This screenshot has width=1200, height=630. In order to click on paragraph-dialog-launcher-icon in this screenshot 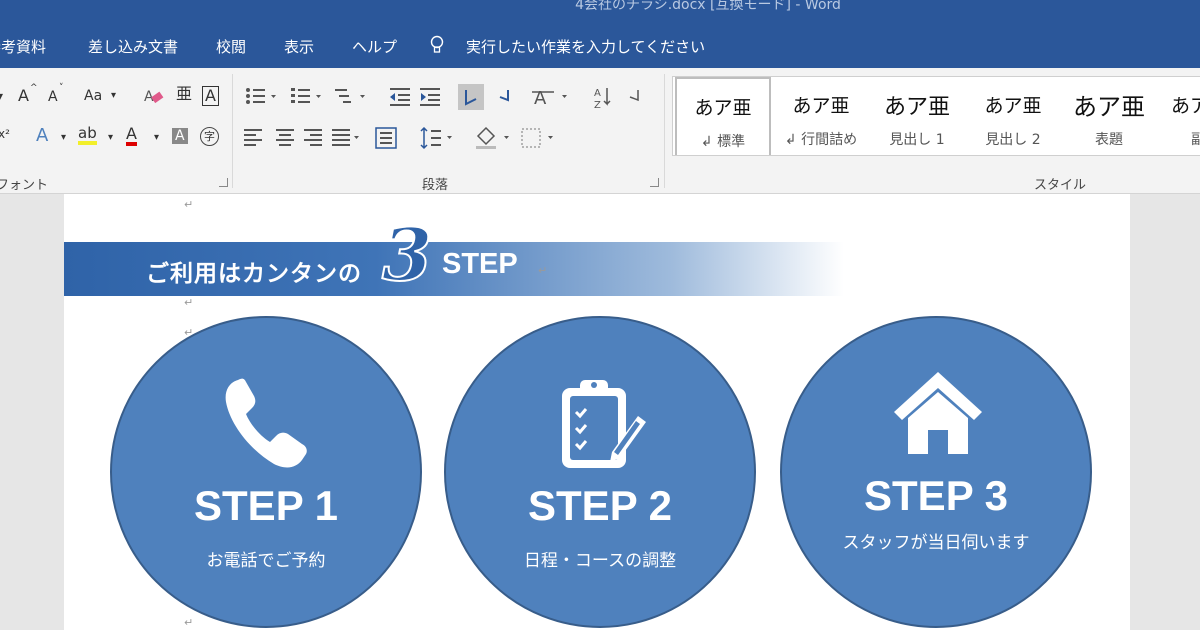, I will do `click(654, 182)`.